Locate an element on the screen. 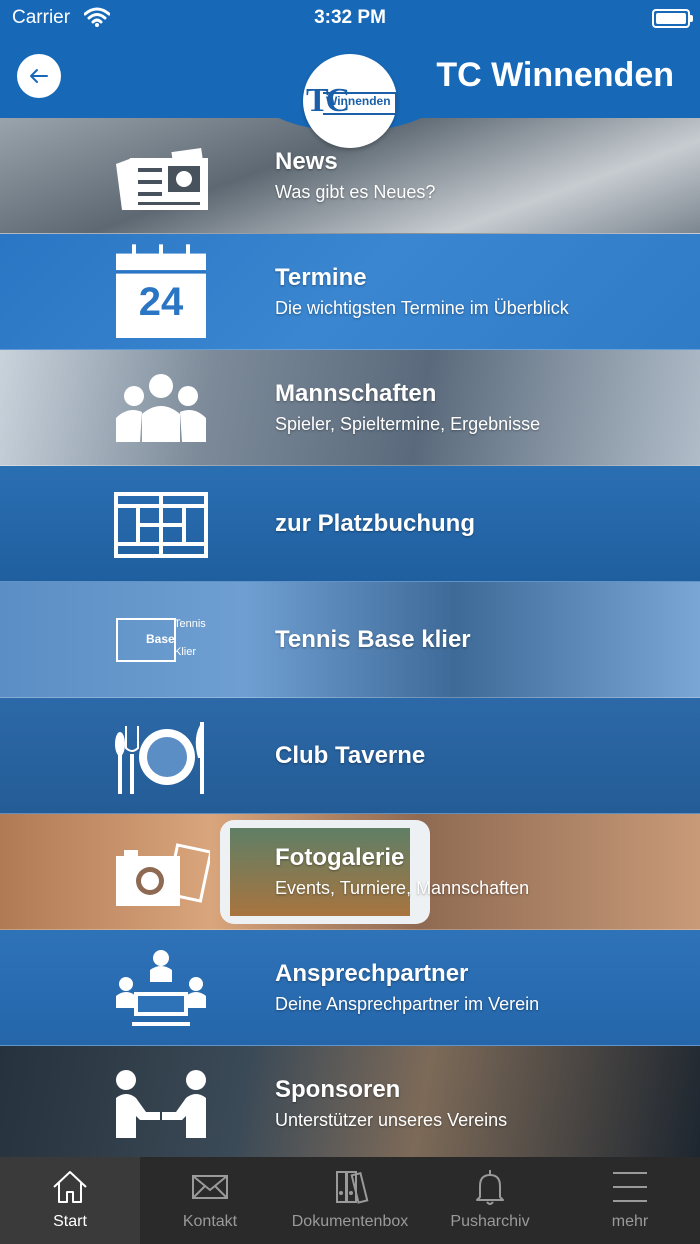 Image resolution: width=700 pixels, height=1244 pixels. tab-dokumentenbox: Dokumentenbox is located at coordinates (350, 1200).